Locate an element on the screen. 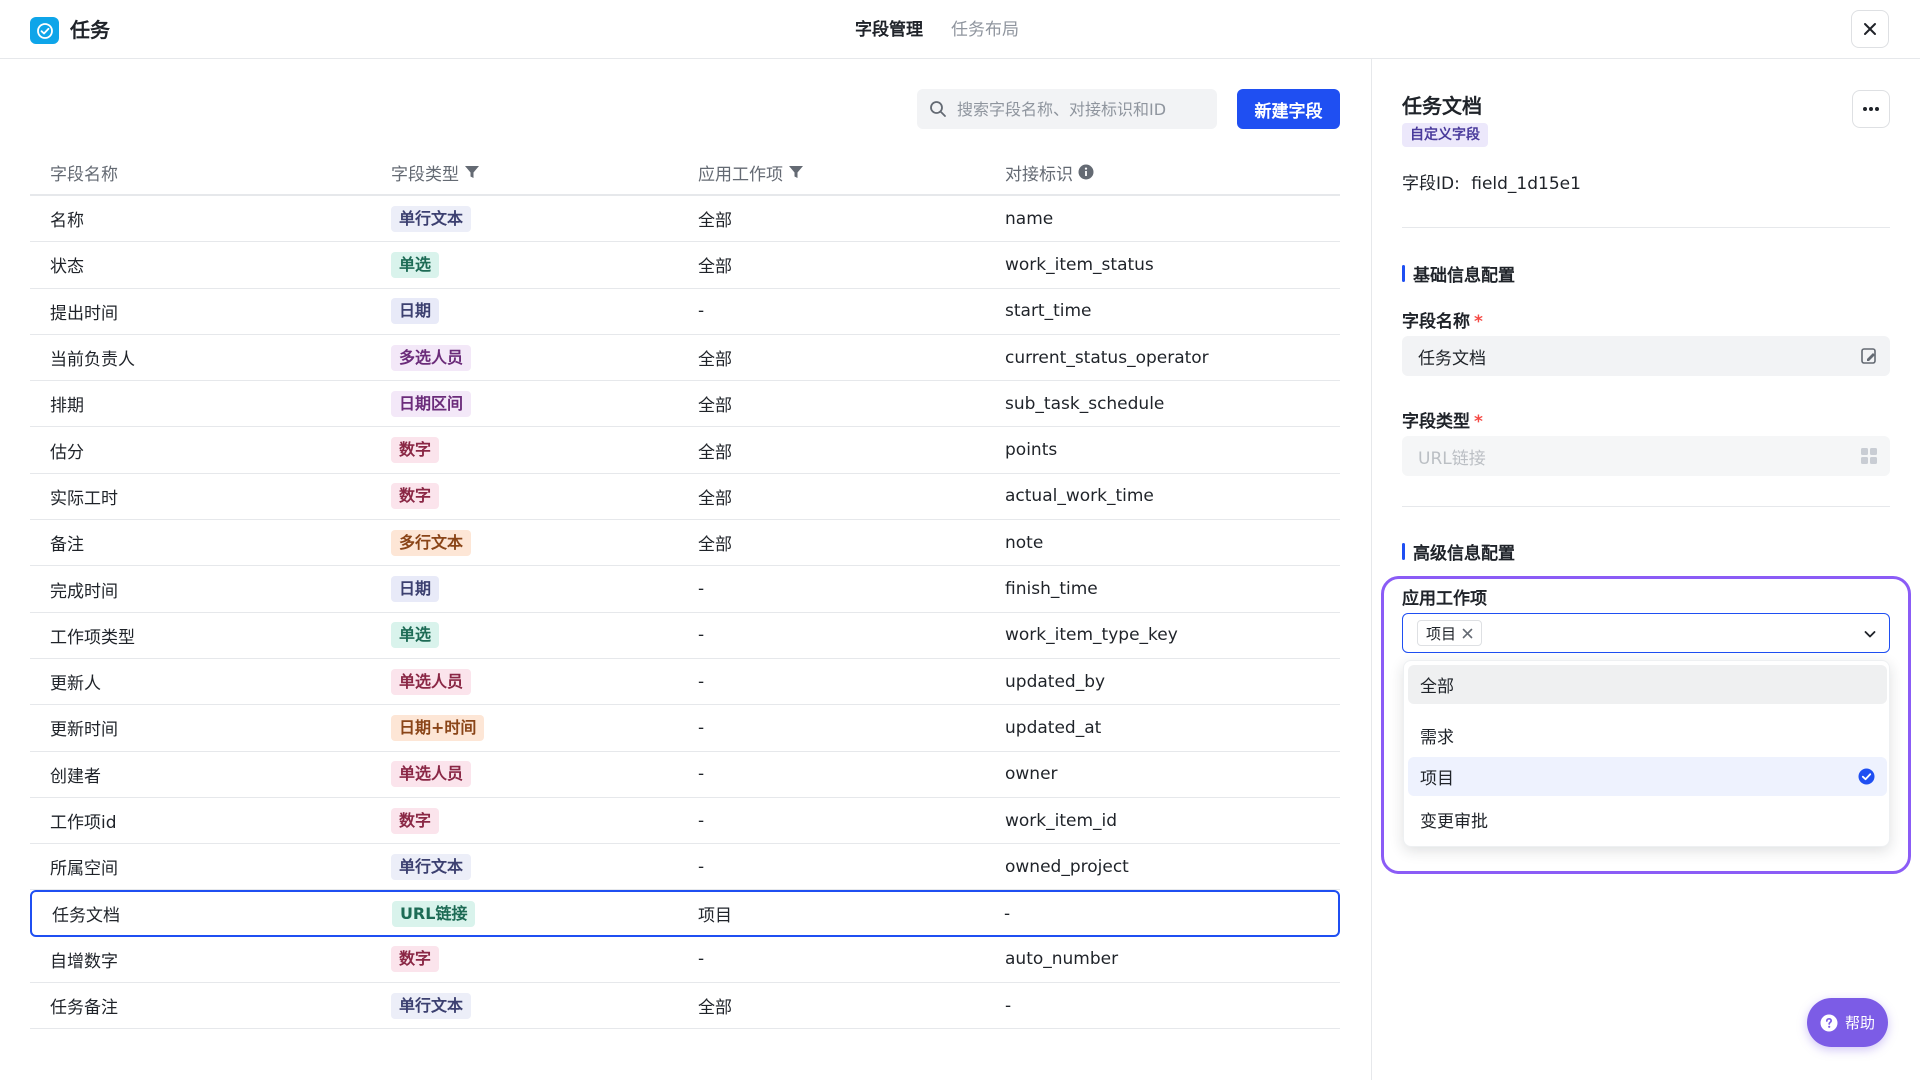  table-row: 更新人 单选人员 - updated_by is located at coordinates (685, 682).